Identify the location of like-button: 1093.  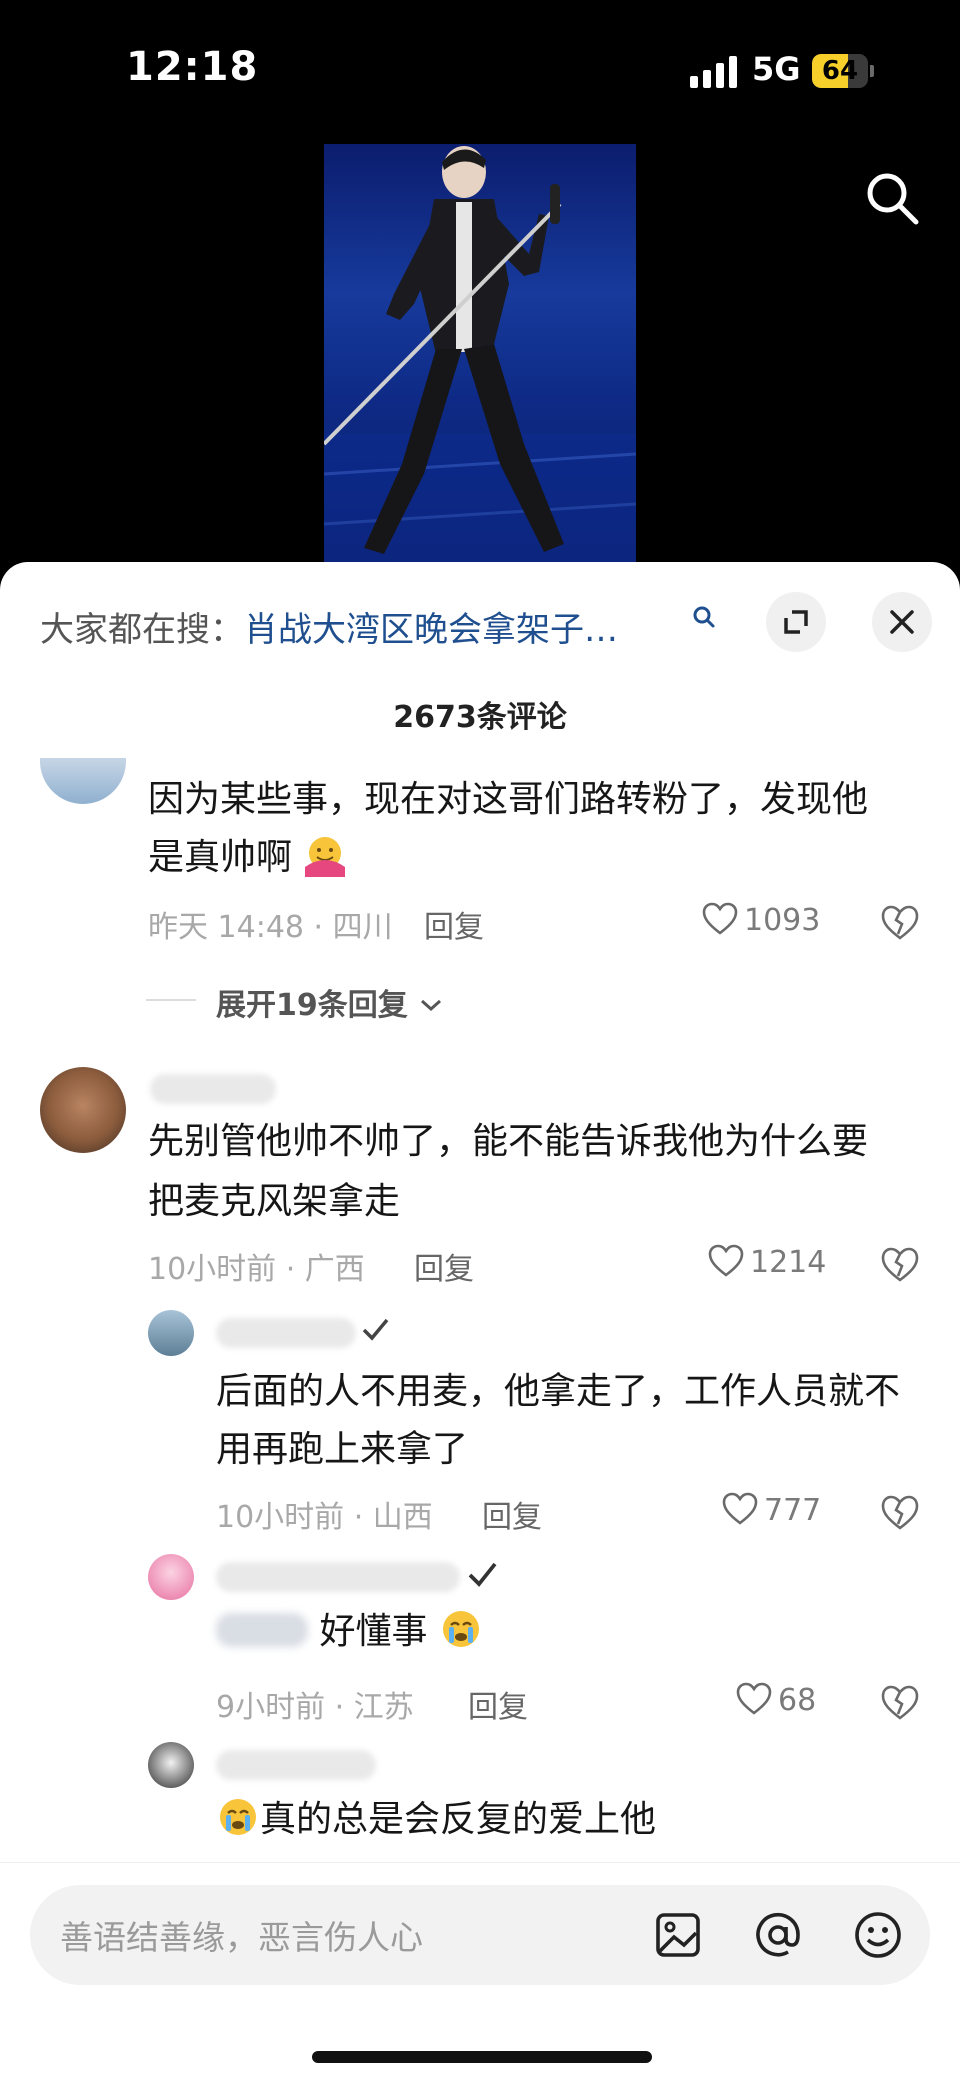
(761, 920).